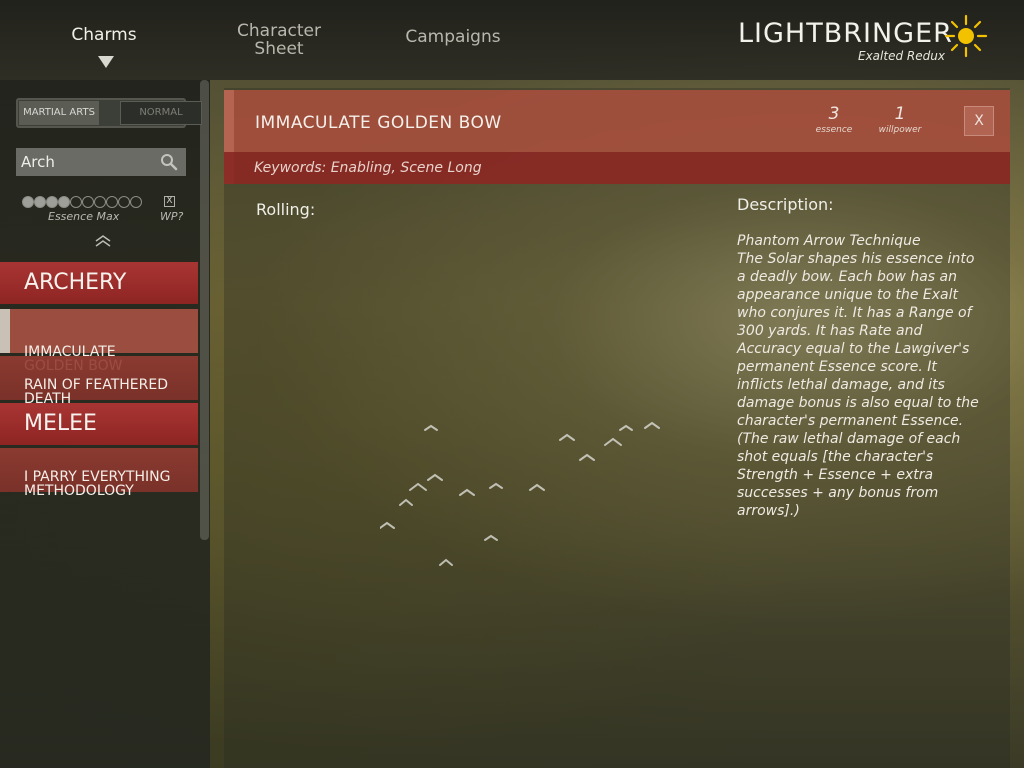 This screenshot has width=1024, height=768. Describe the element at coordinates (834, 114) in the screenshot. I see `essence-cost-value: 3` at that location.